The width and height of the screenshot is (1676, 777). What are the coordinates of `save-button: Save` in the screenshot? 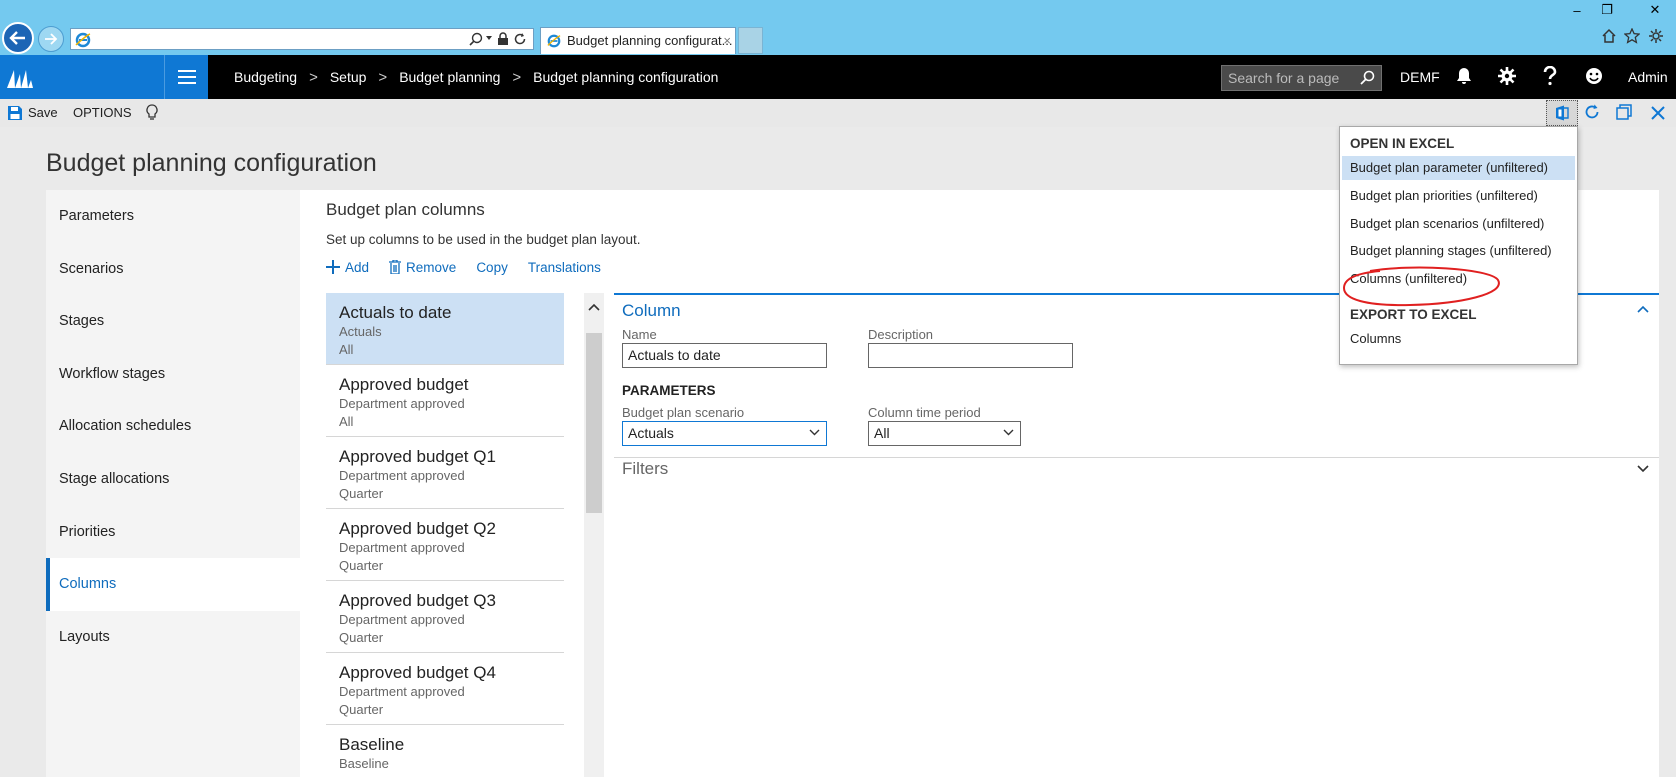 It's located at (33, 112).